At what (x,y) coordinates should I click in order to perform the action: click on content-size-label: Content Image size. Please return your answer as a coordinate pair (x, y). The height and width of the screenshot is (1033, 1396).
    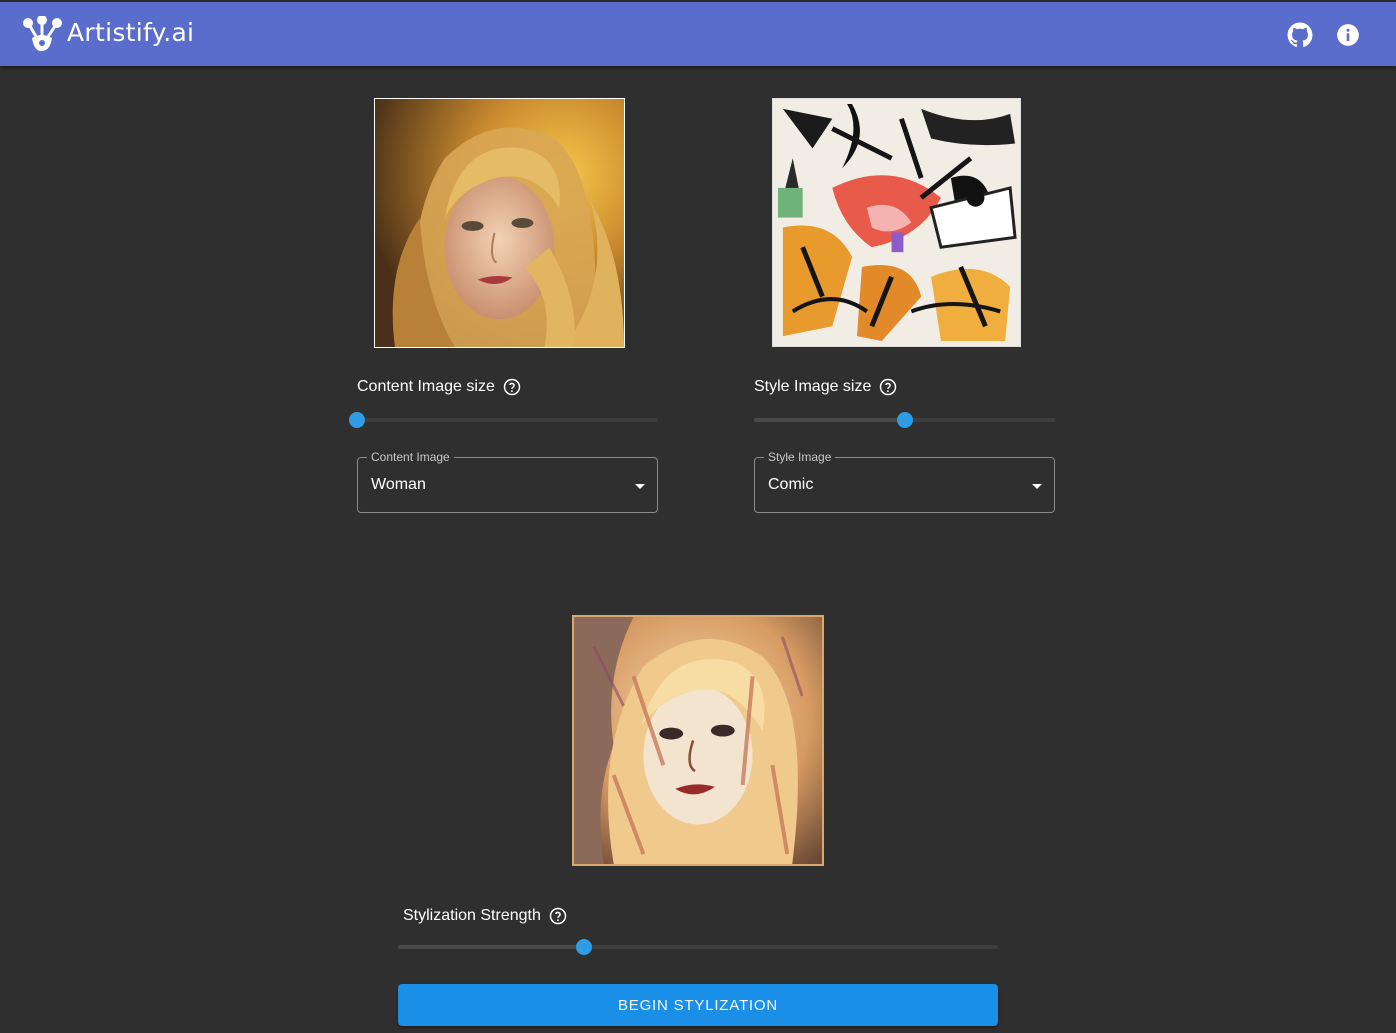
    Looking at the image, I should click on (439, 387).